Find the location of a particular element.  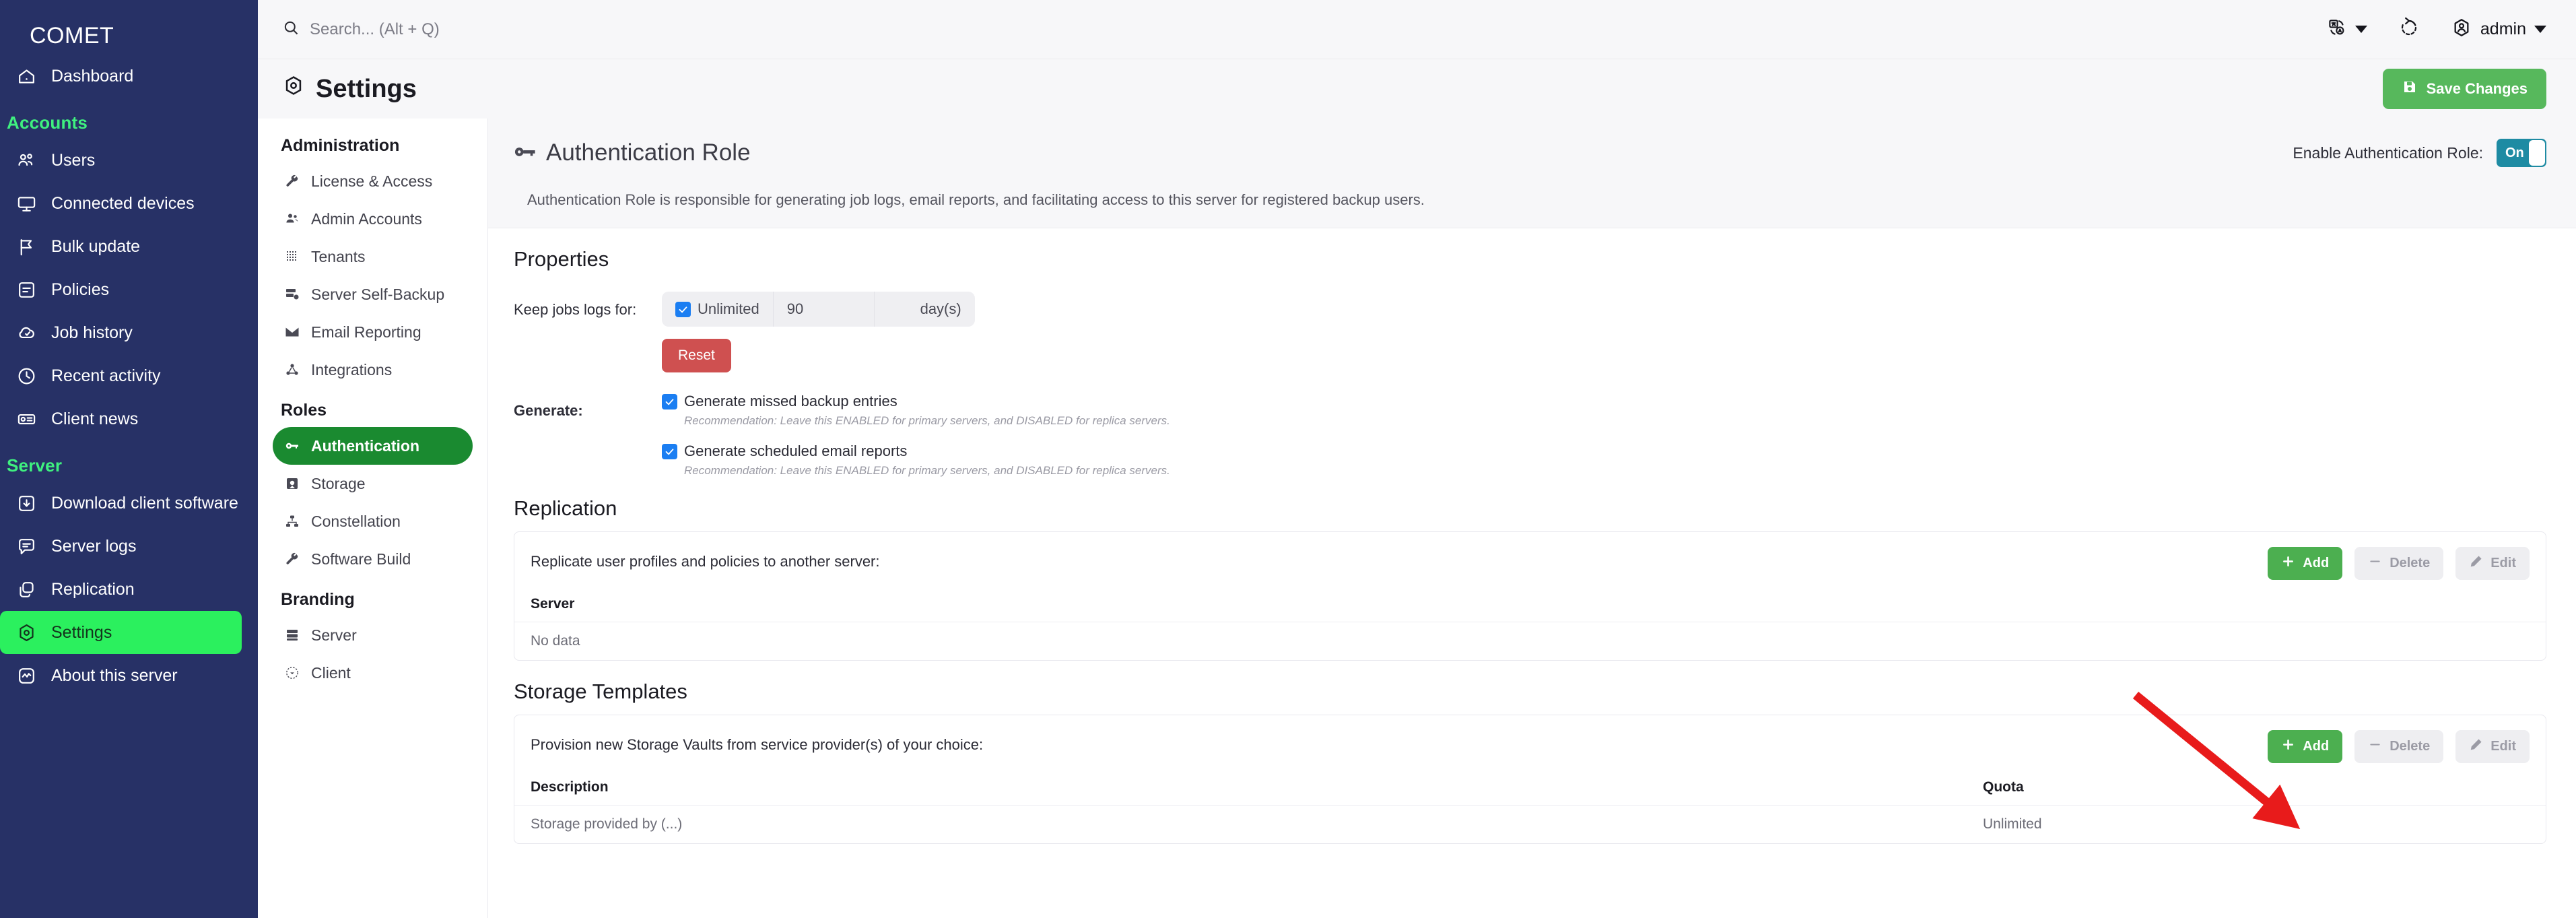

refresh-button is located at coordinates (2409, 29).